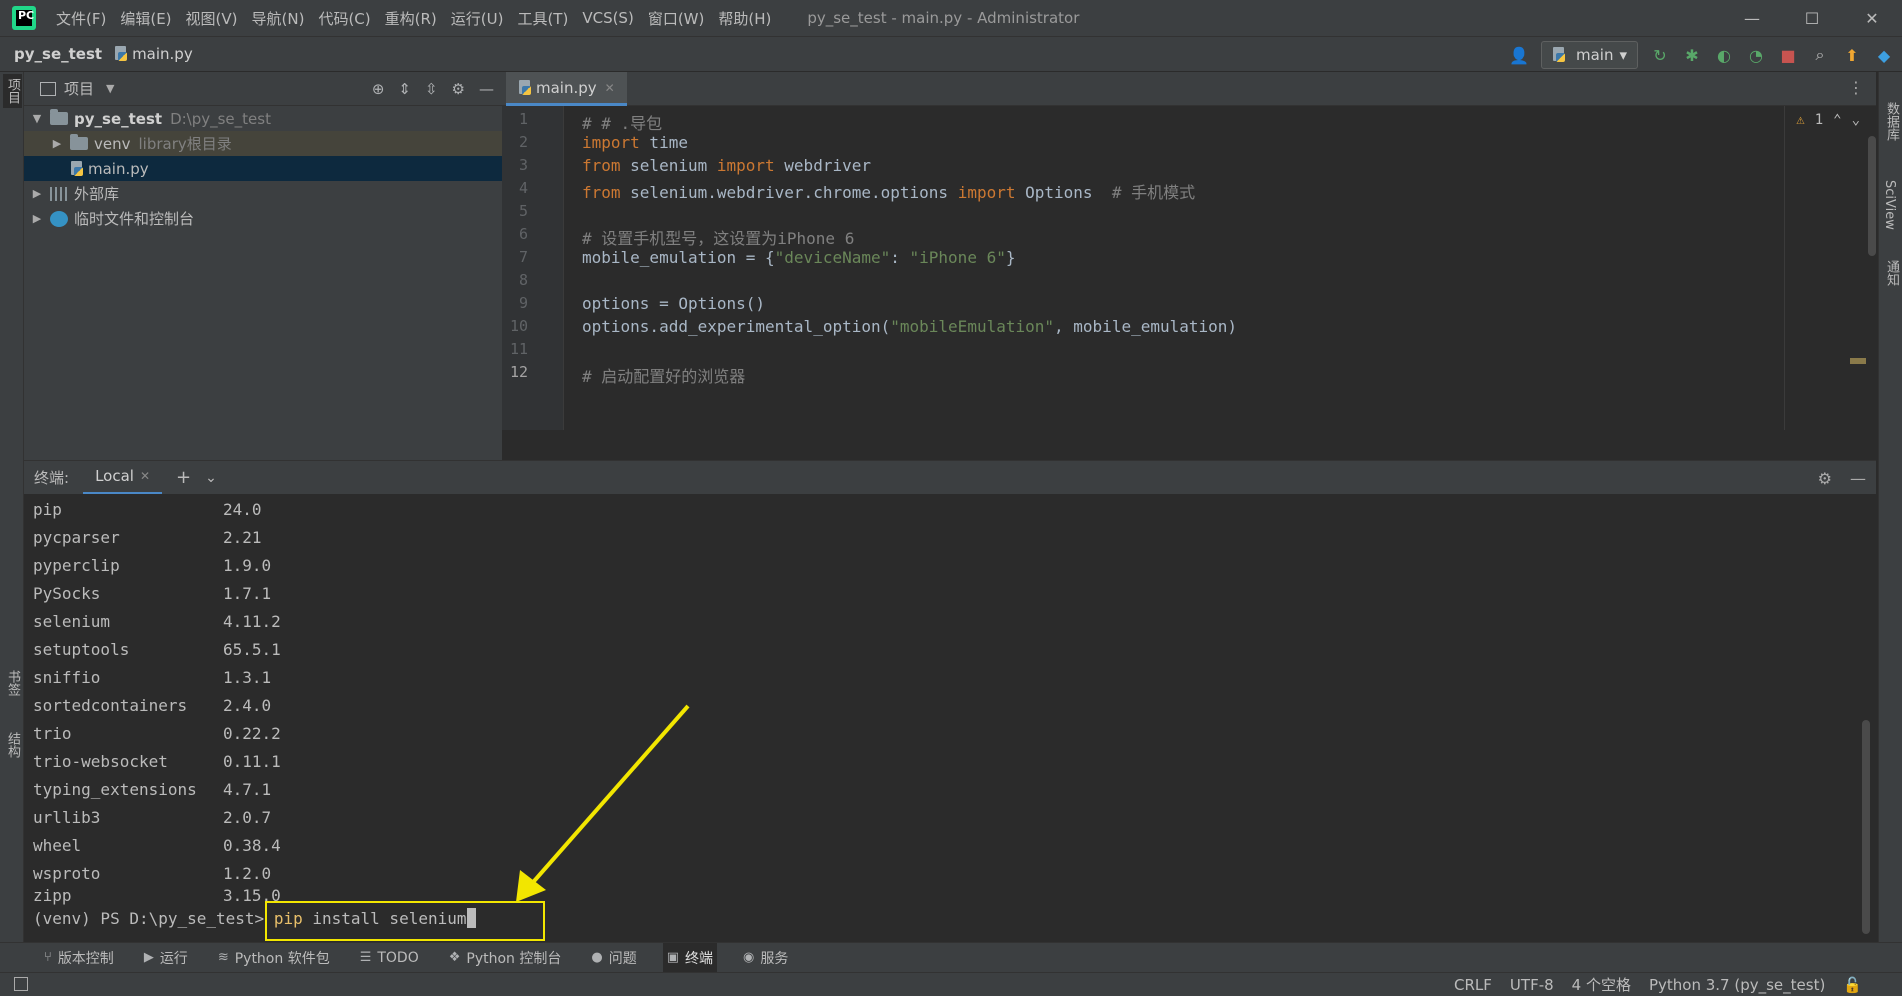 Image resolution: width=1902 pixels, height=996 pixels. What do you see at coordinates (162, 54) in the screenshot?
I see `breadcrumb-file: main.py` at bounding box center [162, 54].